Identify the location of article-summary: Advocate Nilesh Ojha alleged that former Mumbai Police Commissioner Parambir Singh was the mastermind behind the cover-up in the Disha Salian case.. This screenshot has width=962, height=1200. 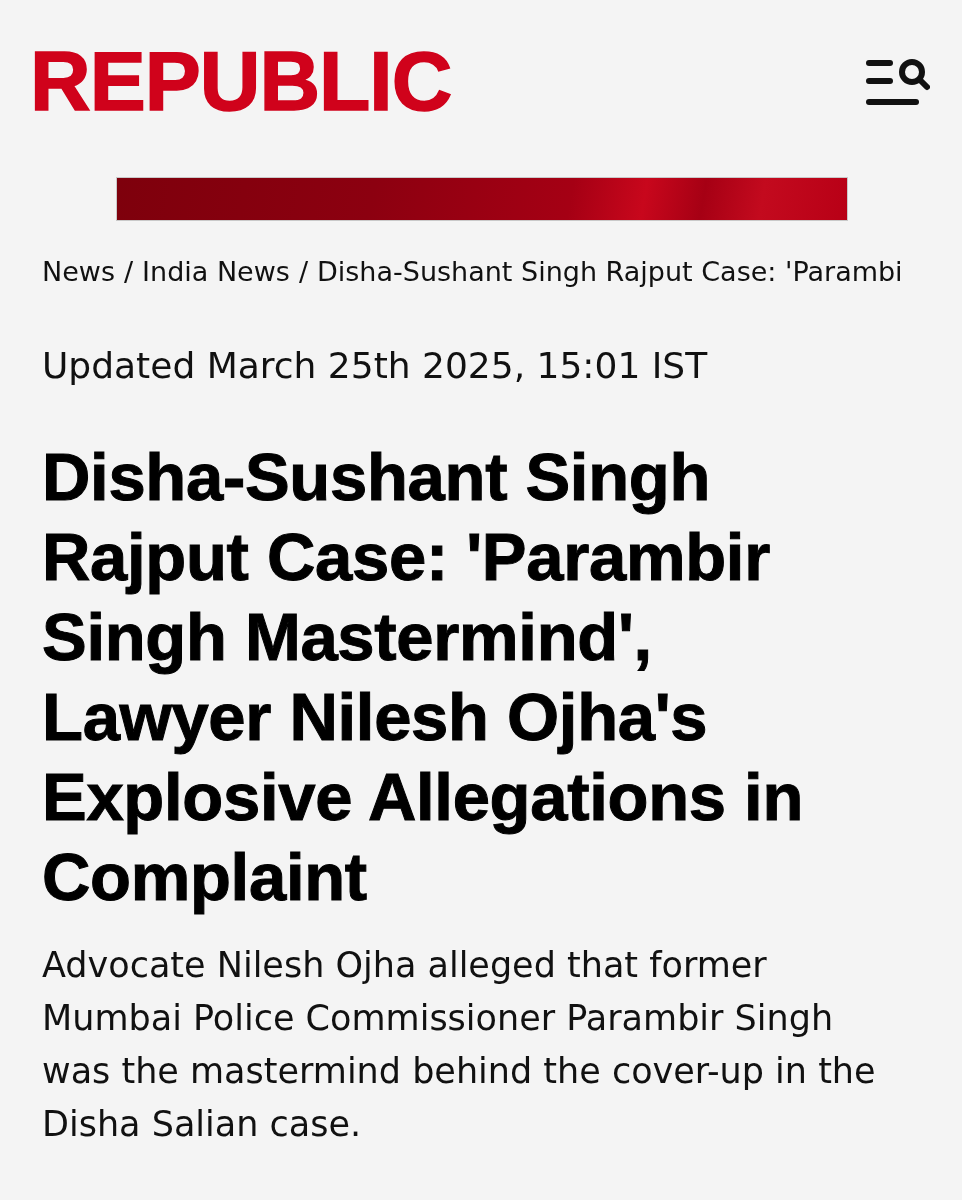
(459, 1045).